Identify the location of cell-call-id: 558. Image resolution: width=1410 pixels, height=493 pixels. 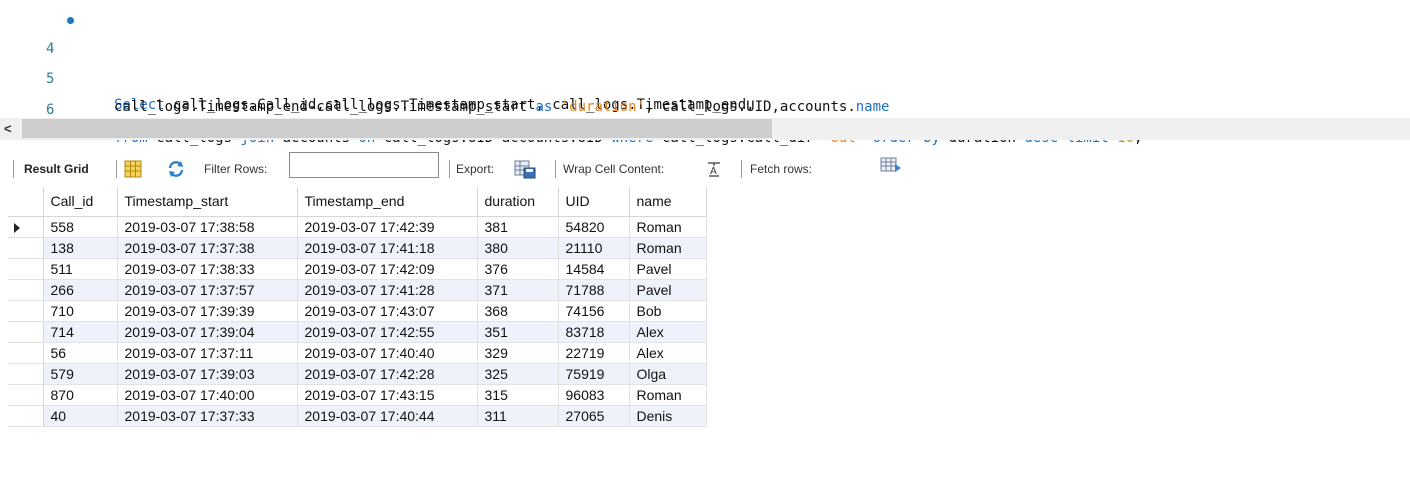
(80, 227).